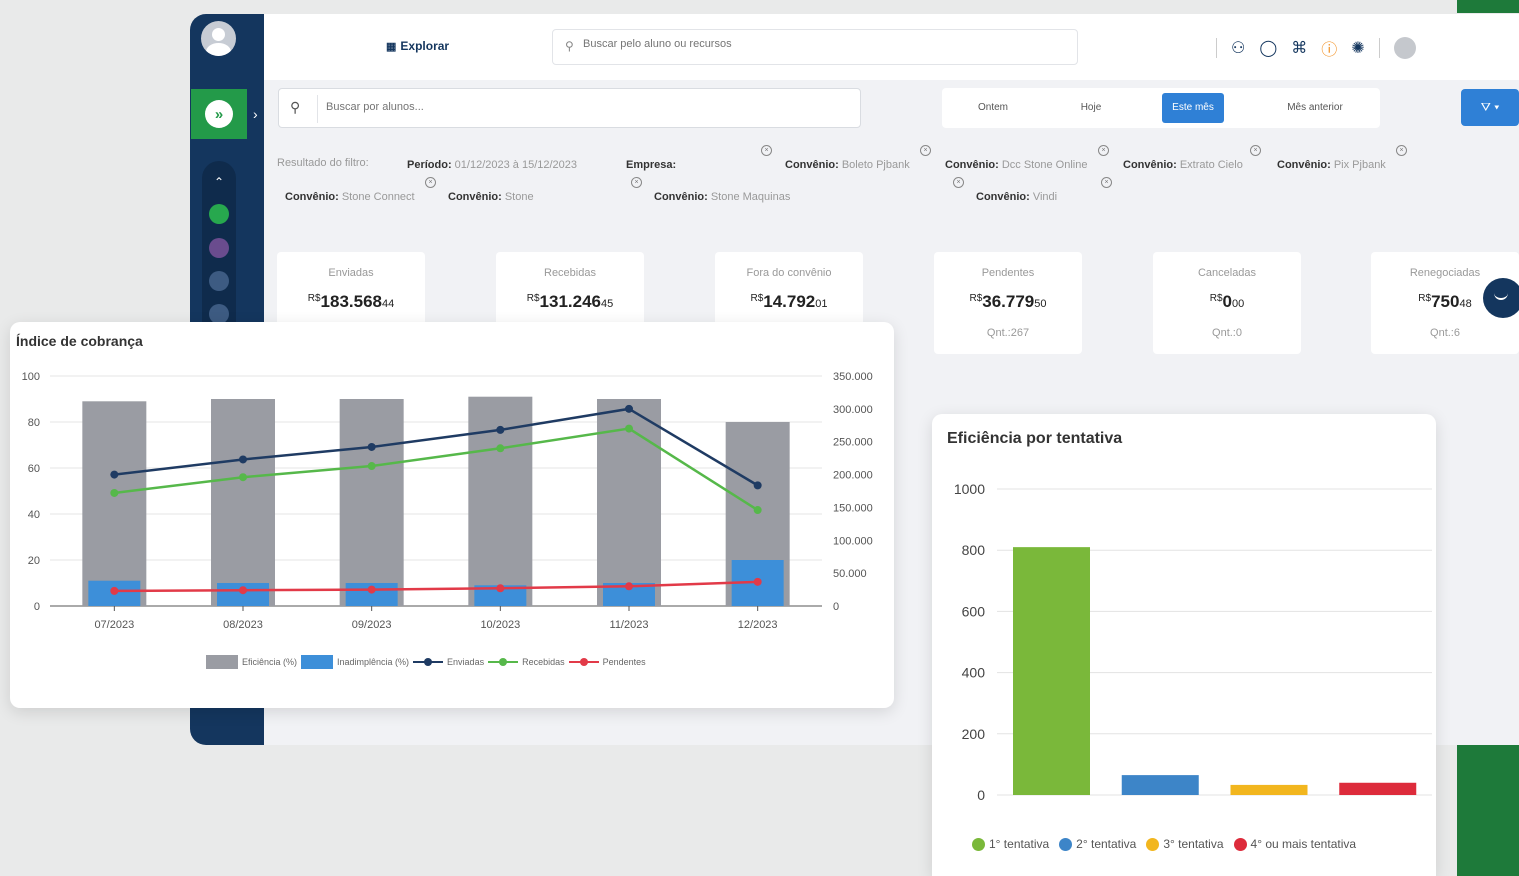 The height and width of the screenshot is (876, 1519). Describe the element at coordinates (425, 46) in the screenshot. I see `explore-label: Explorar` at that location.